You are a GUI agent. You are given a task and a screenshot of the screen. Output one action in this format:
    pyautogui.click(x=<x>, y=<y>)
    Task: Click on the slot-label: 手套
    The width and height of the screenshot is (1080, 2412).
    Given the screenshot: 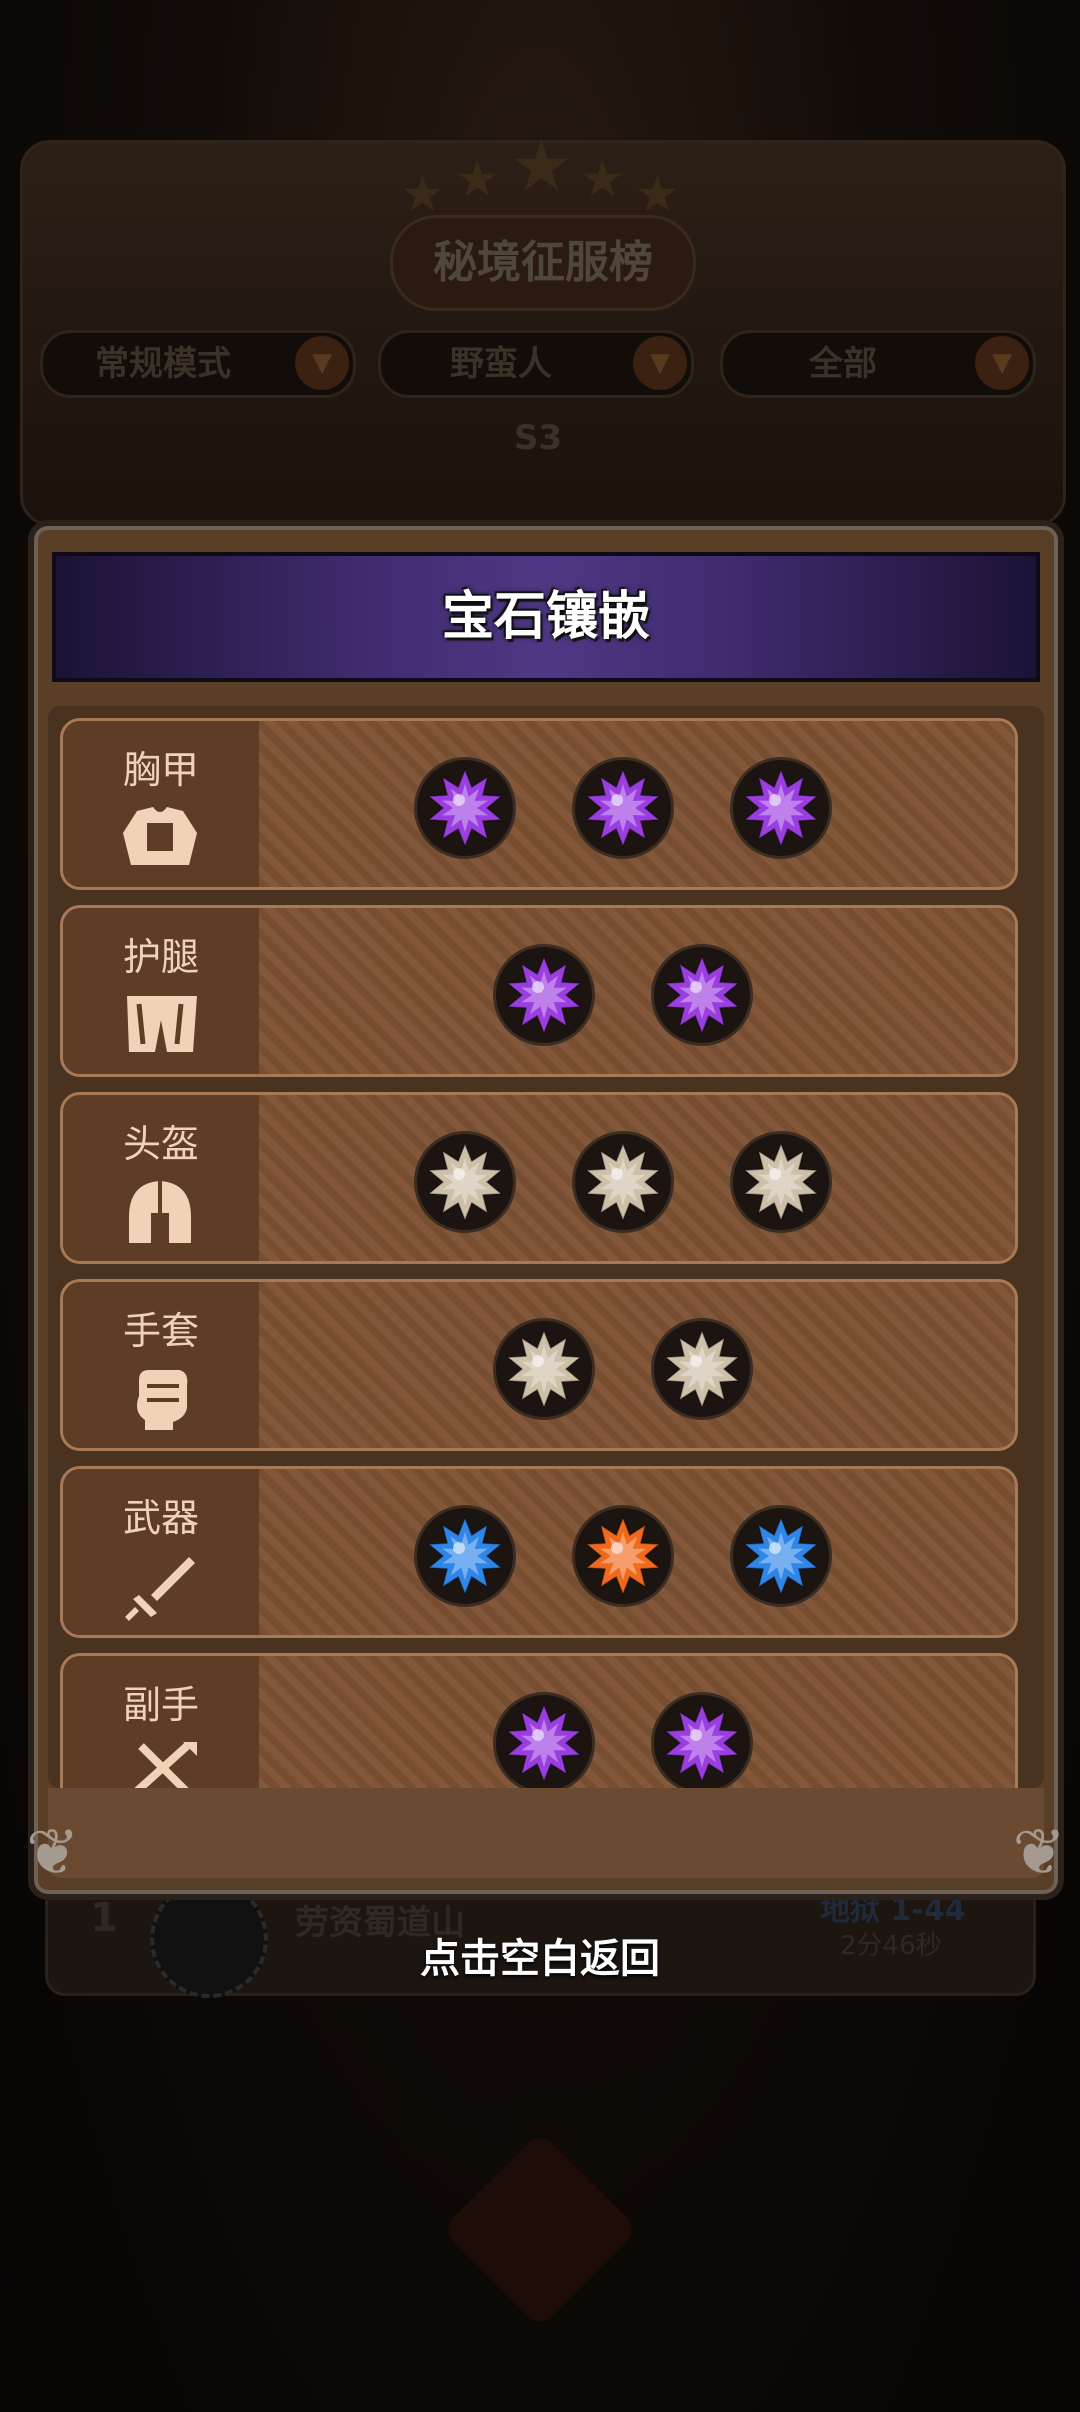 What is the action you would take?
    pyautogui.click(x=160, y=1331)
    